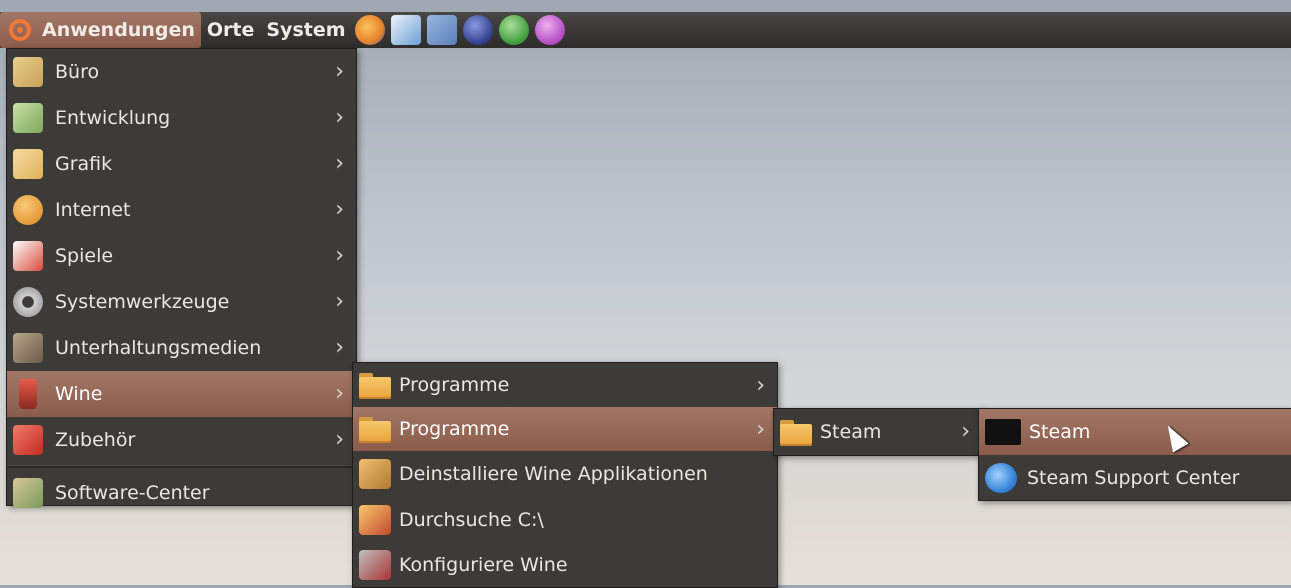 This screenshot has height=588, width=1291. I want to click on wine-icon, so click(28, 394).